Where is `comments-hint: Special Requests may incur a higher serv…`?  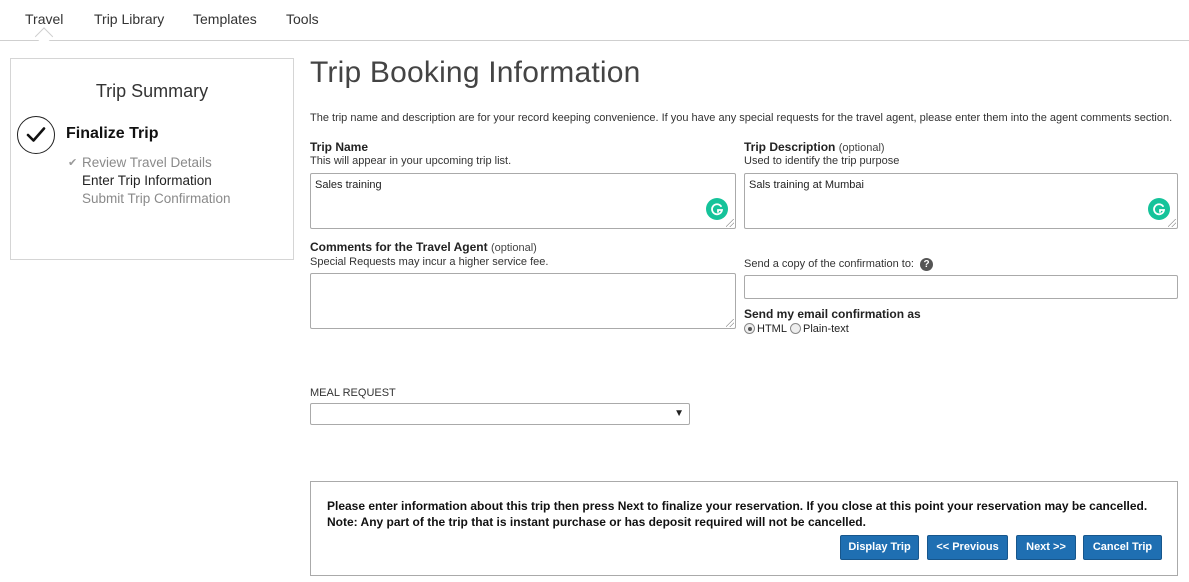 comments-hint: Special Requests may incur a higher serv… is located at coordinates (429, 262).